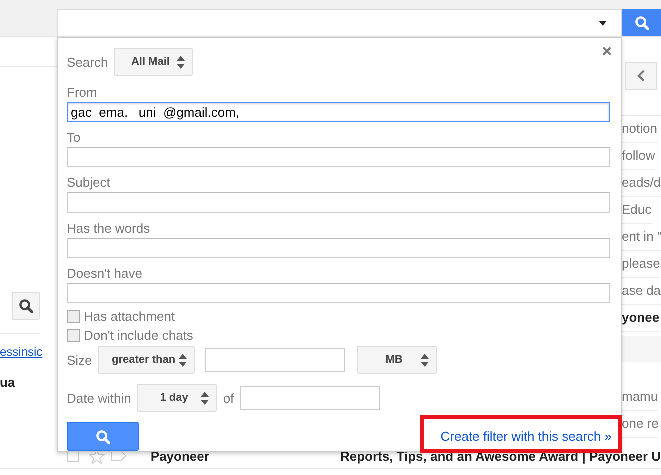 The image size is (661, 475). I want to click on sender-name: Payoneer, so click(180, 456).